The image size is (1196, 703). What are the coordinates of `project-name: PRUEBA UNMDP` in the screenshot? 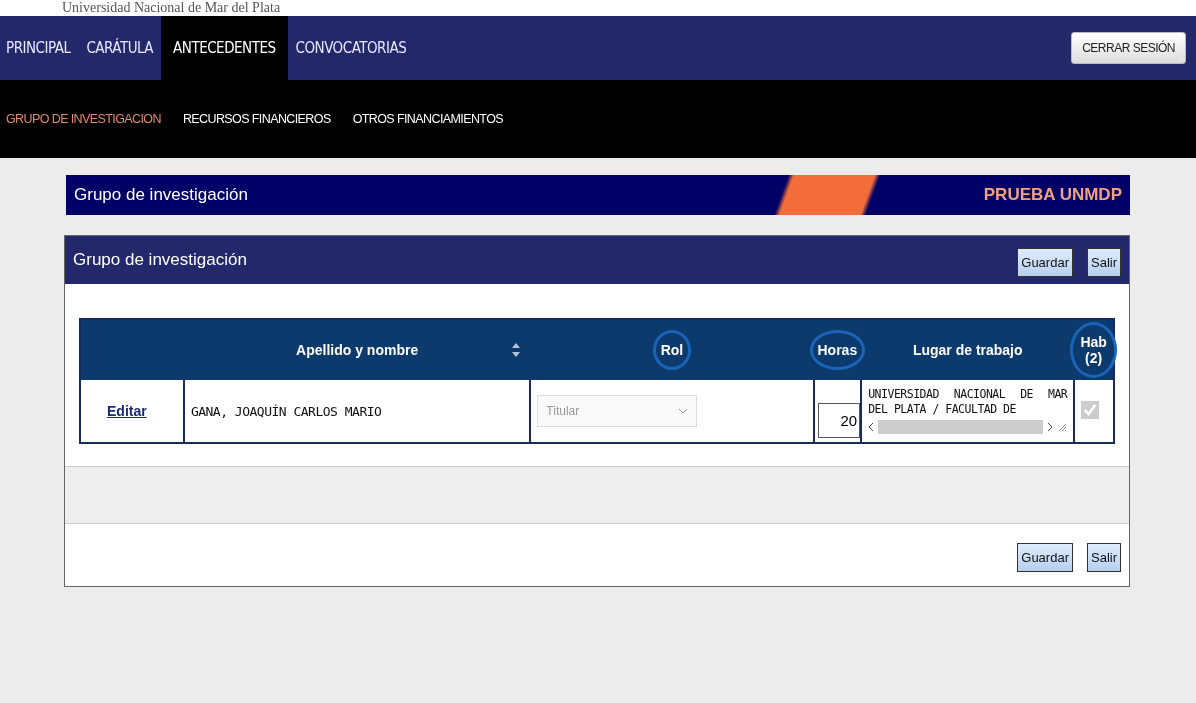 It's located at (1052, 195).